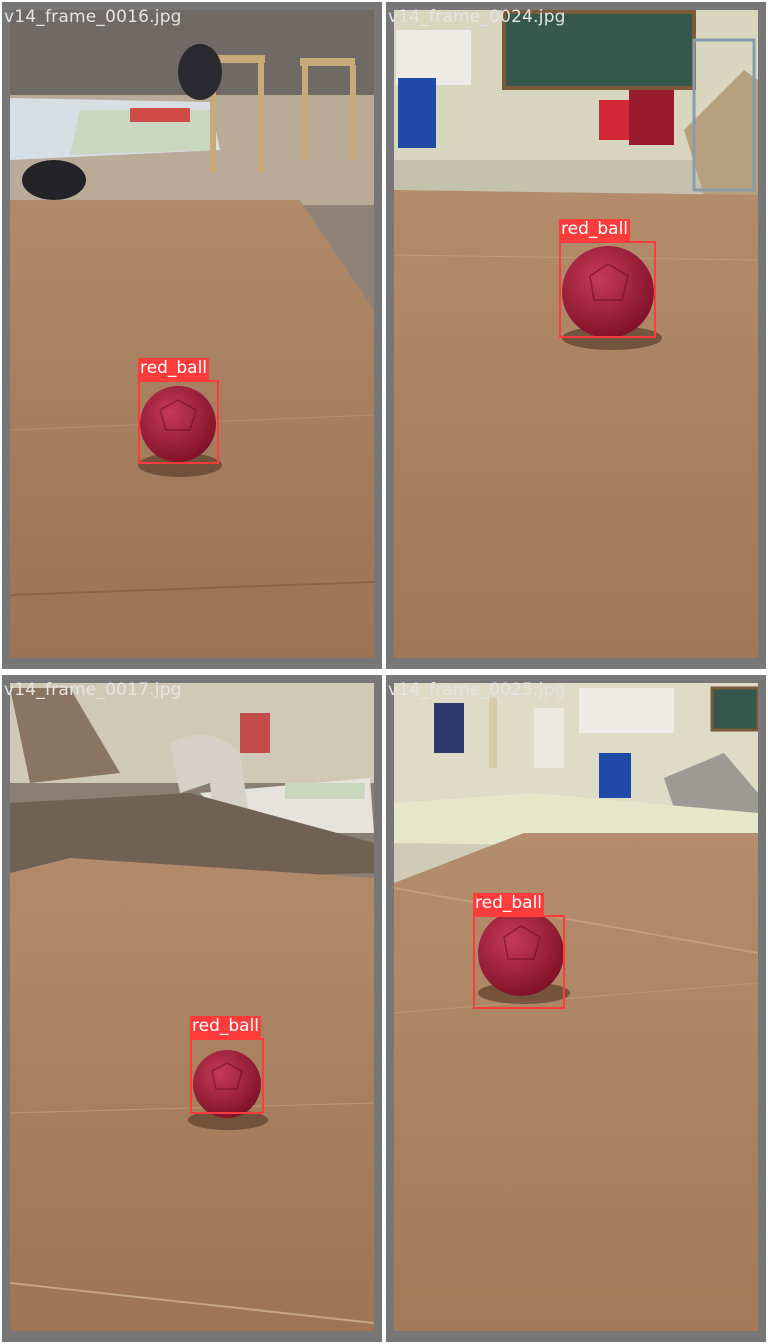  What do you see at coordinates (93, 690) in the screenshot?
I see `frame-filename: v14_frame_0017.jpg` at bounding box center [93, 690].